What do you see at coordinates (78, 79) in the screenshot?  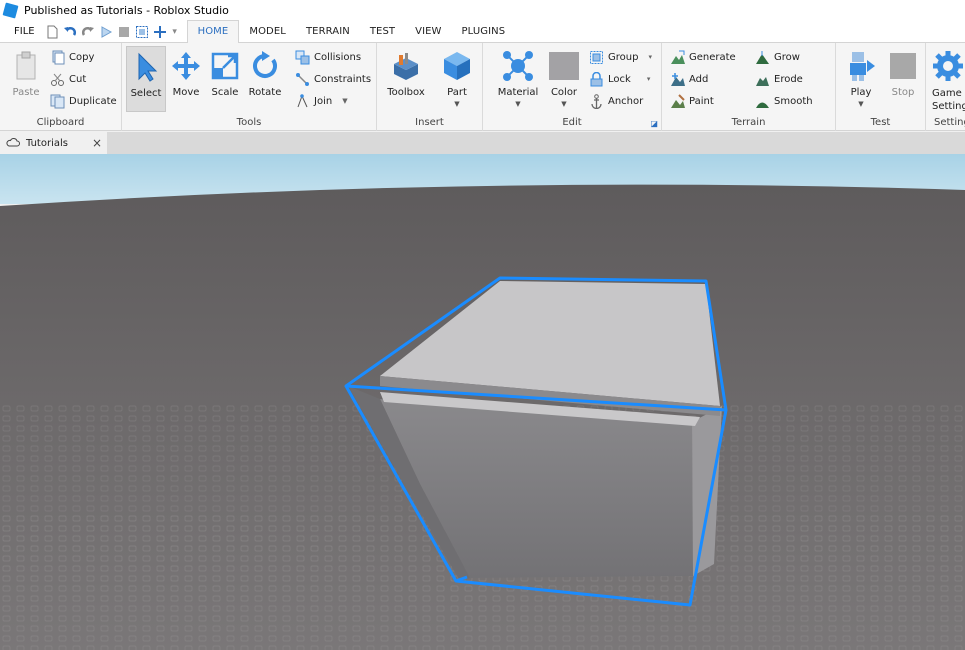 I see `cut-label: Cut` at bounding box center [78, 79].